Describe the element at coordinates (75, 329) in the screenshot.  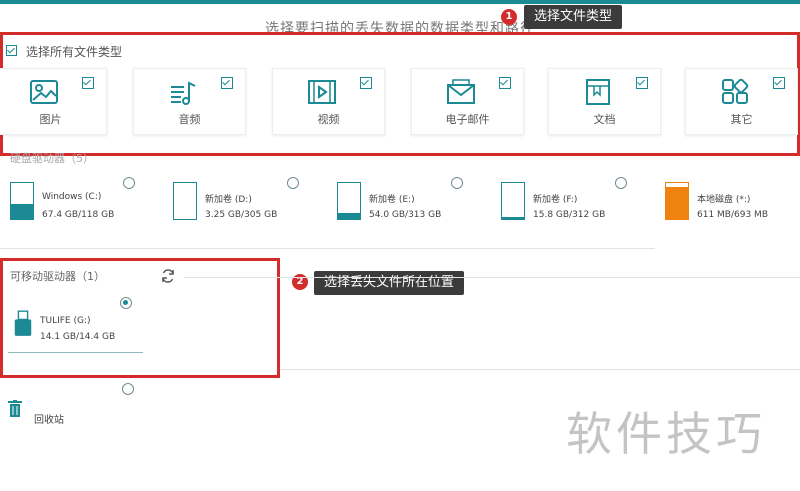
I see `usb-drive-item: TULIFE (G:) 14.1 GB/14.4 GB` at that location.